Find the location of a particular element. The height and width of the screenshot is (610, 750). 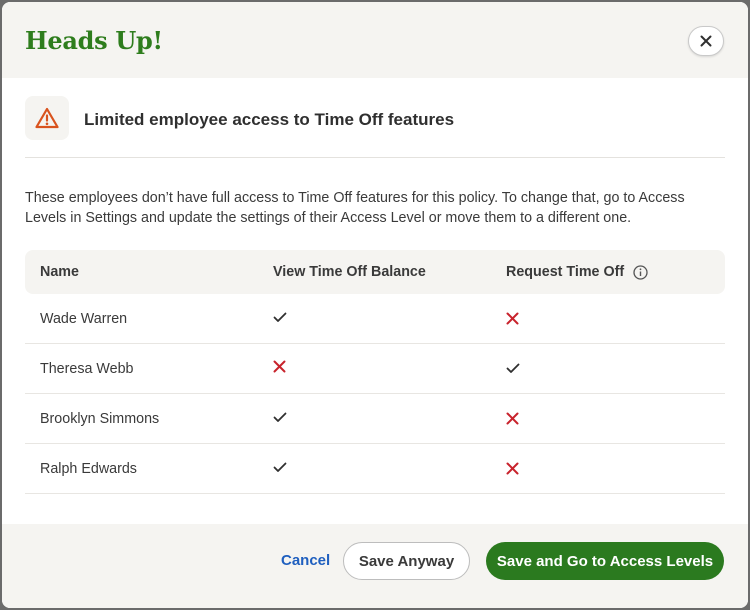

header-request-time-off: Request Time Off is located at coordinates (608, 272).